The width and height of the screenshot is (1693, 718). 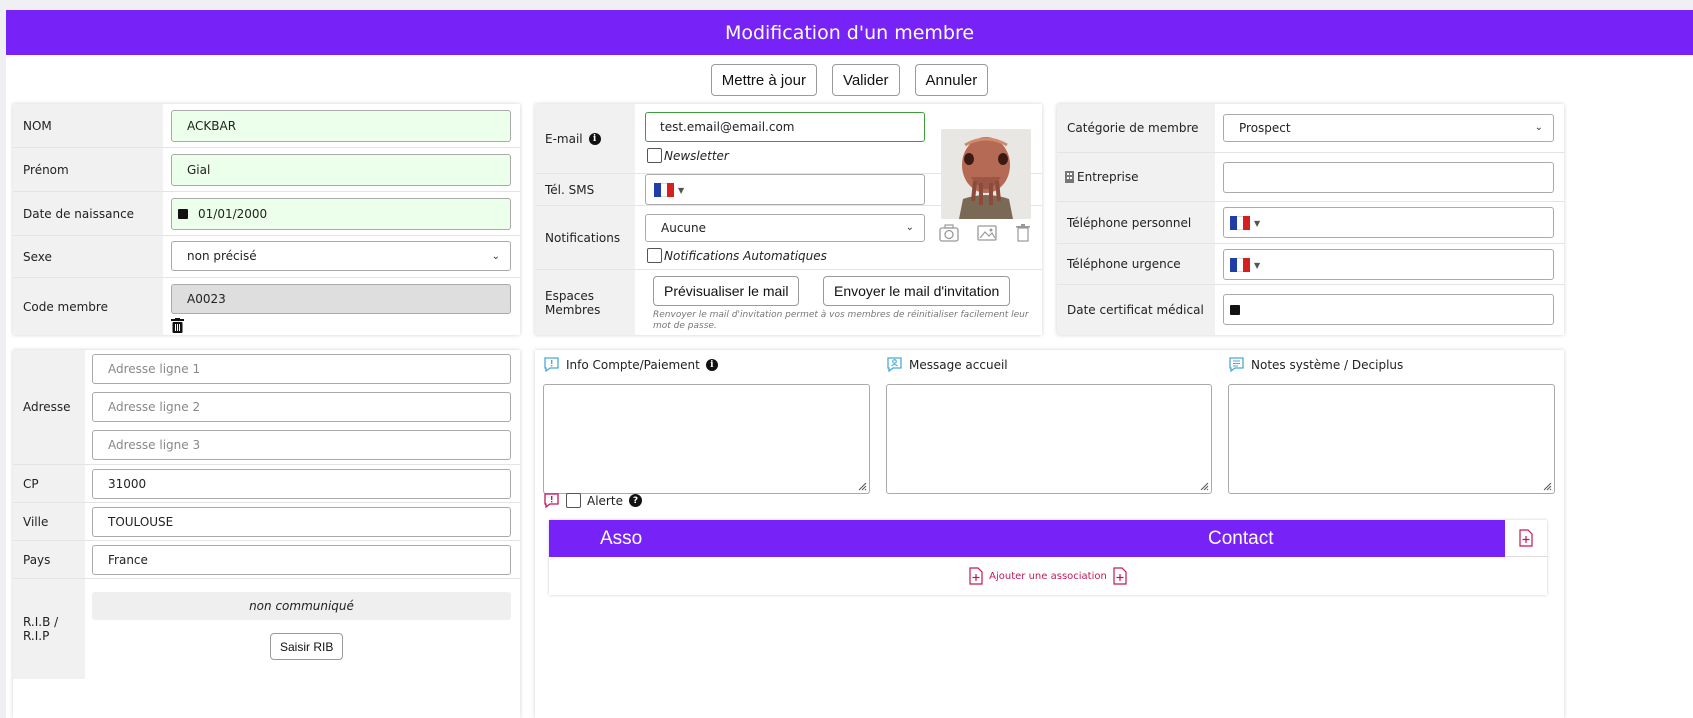 What do you see at coordinates (1388, 128) in the screenshot?
I see `categorie-select: Prospect ⌄` at bounding box center [1388, 128].